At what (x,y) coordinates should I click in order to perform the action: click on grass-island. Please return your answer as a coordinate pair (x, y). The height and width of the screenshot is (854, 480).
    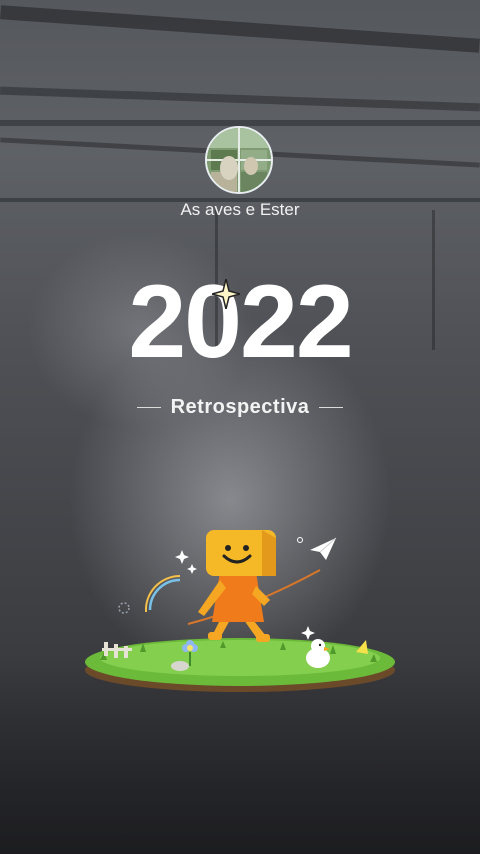
    Looking at the image, I should click on (240, 665).